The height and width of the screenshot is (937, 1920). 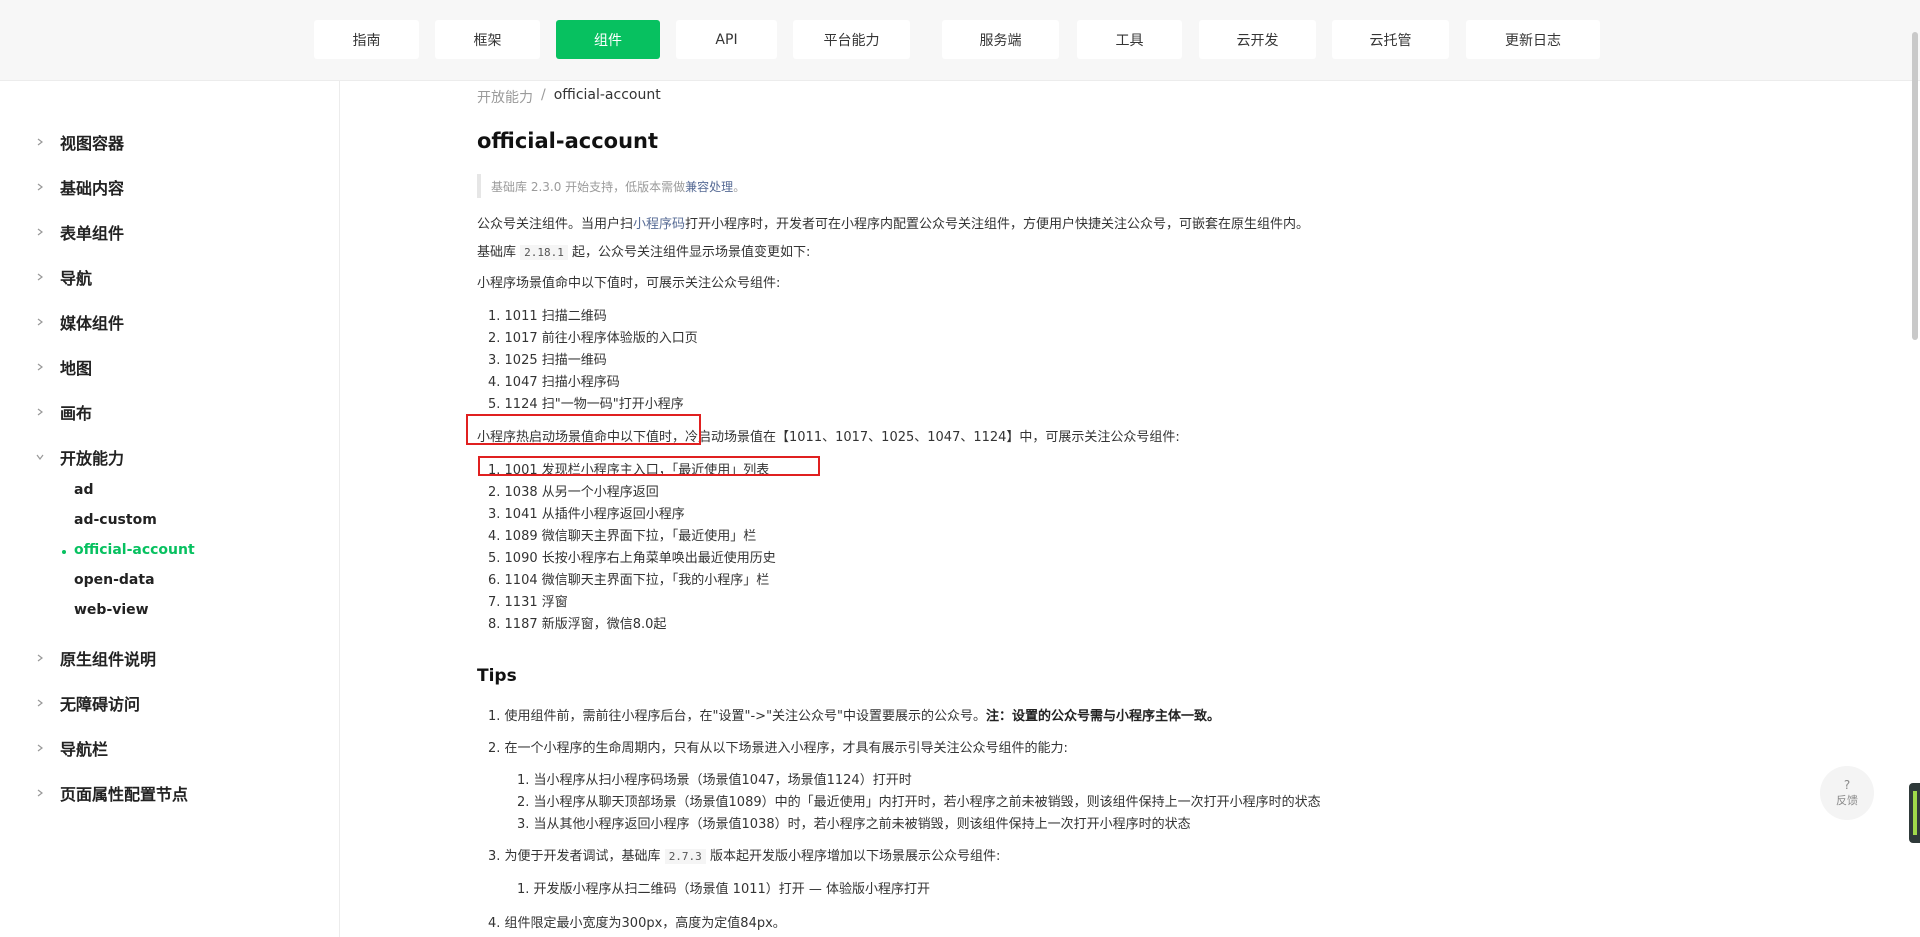 What do you see at coordinates (108, 659) in the screenshot?
I see `sidebar-item-label: 原生组件说明` at bounding box center [108, 659].